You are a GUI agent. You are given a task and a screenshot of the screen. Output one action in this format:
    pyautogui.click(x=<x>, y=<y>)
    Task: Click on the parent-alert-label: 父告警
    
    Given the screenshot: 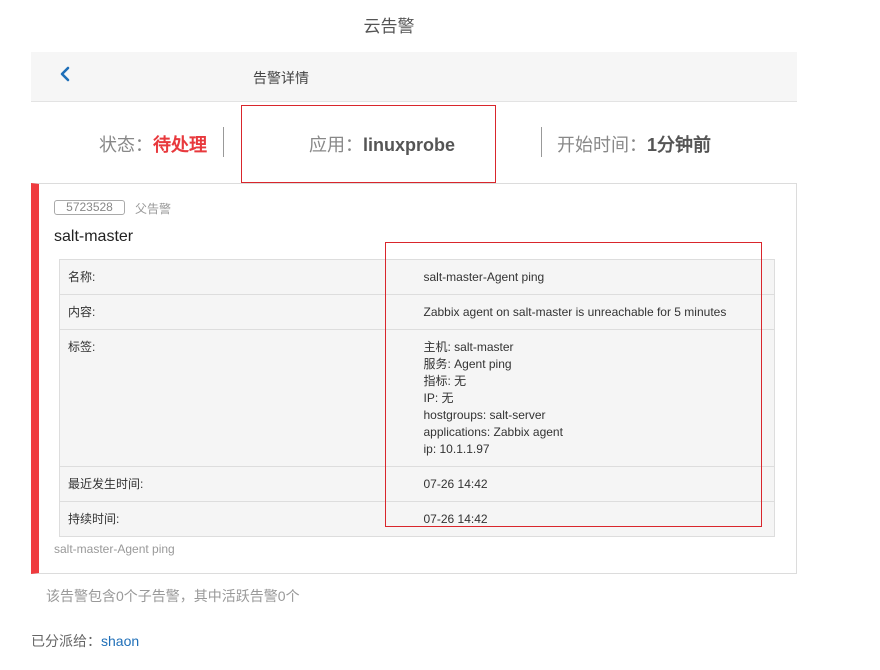 What is the action you would take?
    pyautogui.click(x=153, y=209)
    